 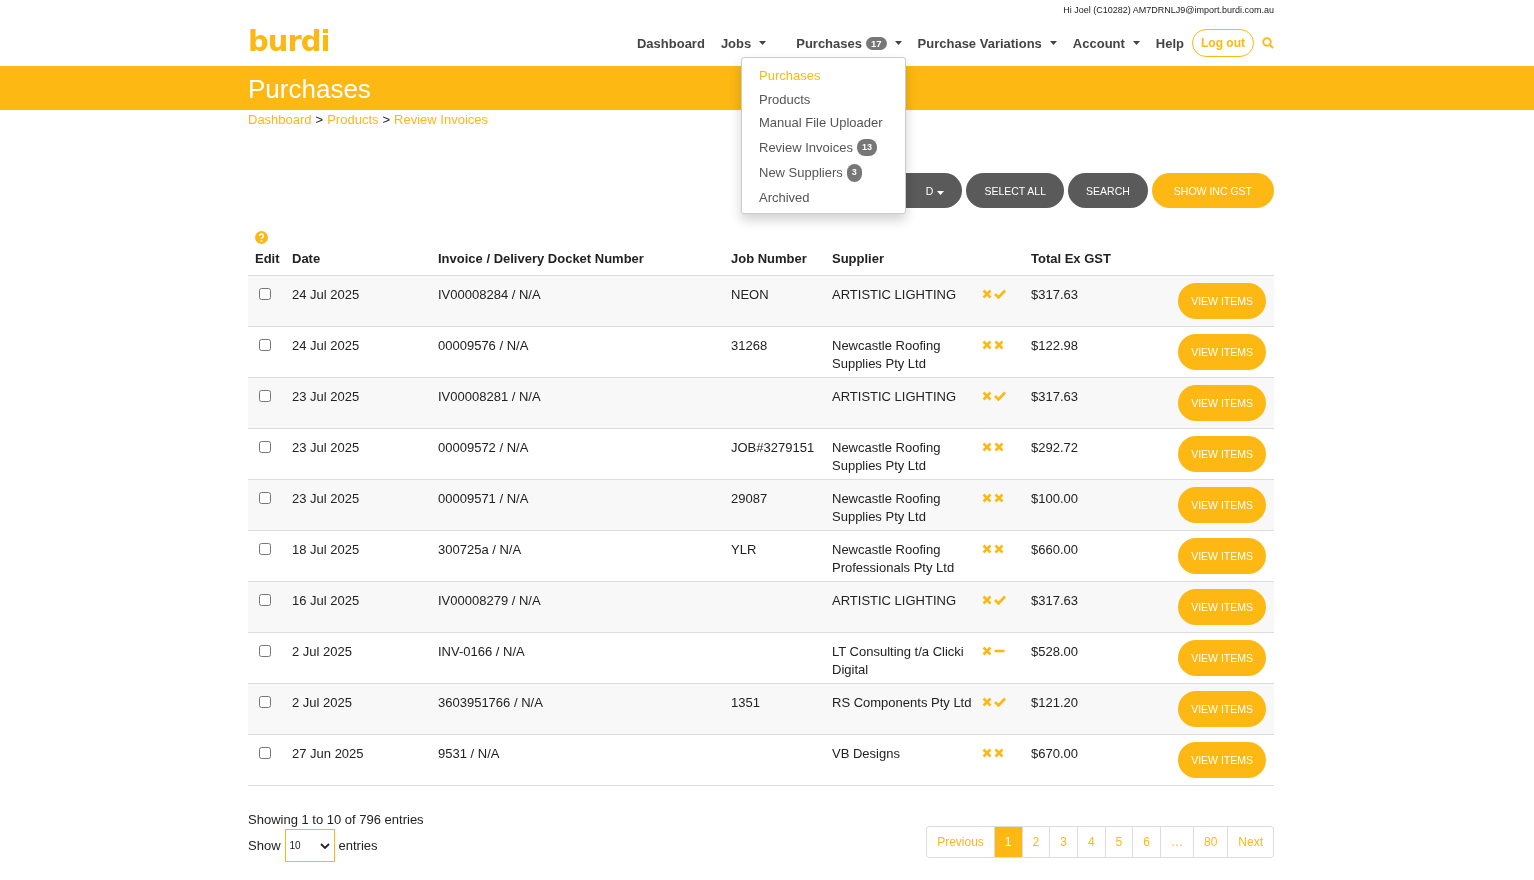 I want to click on table-cell-text: 9531 / N/A, so click(x=469, y=754).